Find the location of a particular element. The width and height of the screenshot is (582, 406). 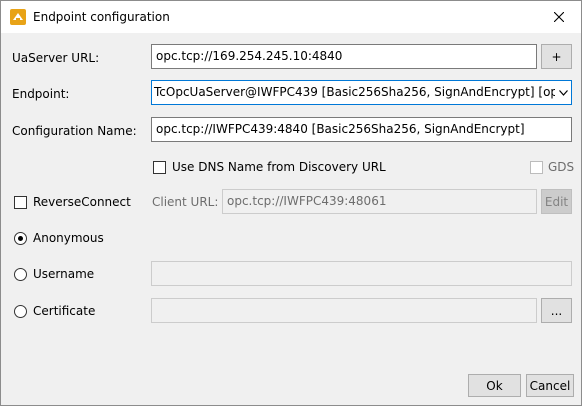

ok-button: Ok is located at coordinates (494, 385).